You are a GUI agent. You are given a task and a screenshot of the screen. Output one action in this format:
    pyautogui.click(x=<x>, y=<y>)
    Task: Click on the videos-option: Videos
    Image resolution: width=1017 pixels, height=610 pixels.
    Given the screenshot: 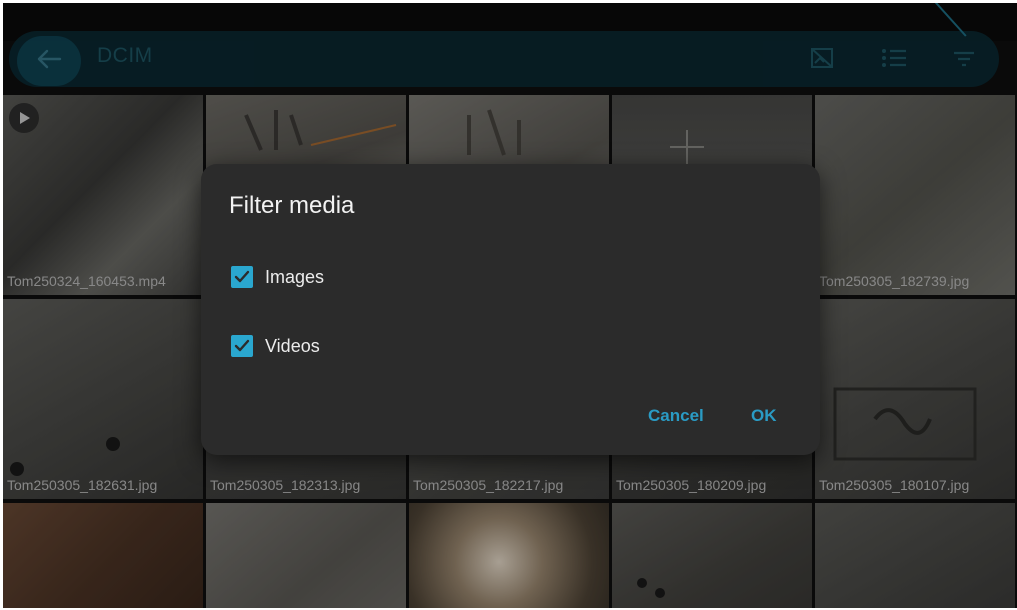 What is the action you would take?
    pyautogui.click(x=275, y=346)
    